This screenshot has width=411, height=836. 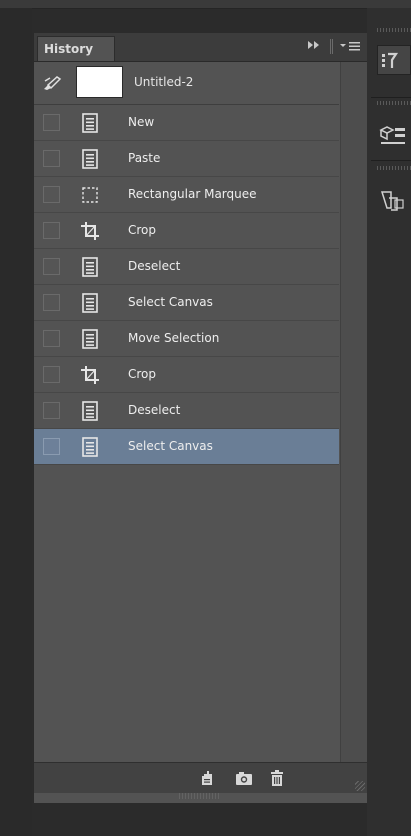 What do you see at coordinates (186, 123) in the screenshot?
I see `history-state-row: New` at bounding box center [186, 123].